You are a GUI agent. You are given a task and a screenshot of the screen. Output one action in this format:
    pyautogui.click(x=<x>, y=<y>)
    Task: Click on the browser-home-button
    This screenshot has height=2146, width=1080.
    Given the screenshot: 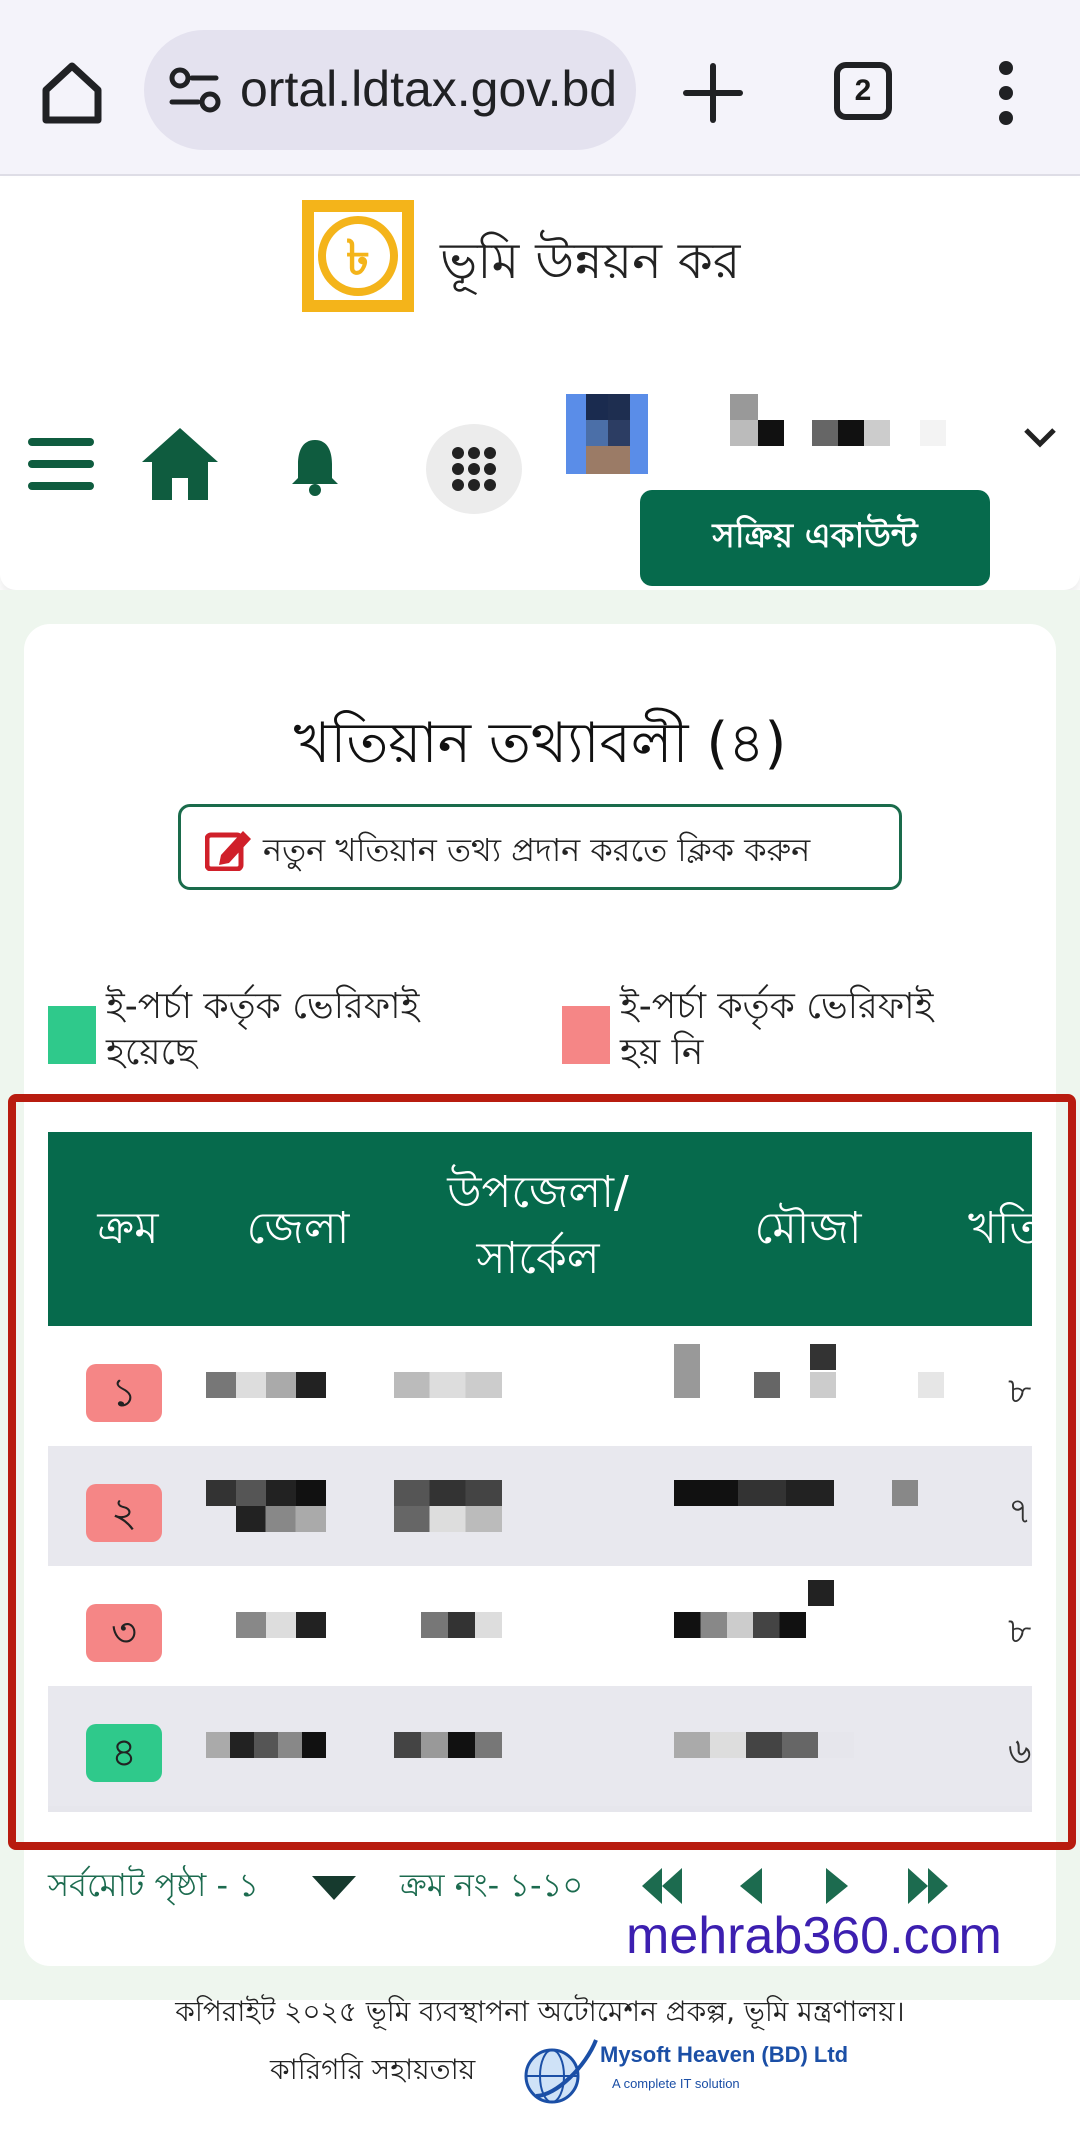 What is the action you would take?
    pyautogui.click(x=72, y=92)
    